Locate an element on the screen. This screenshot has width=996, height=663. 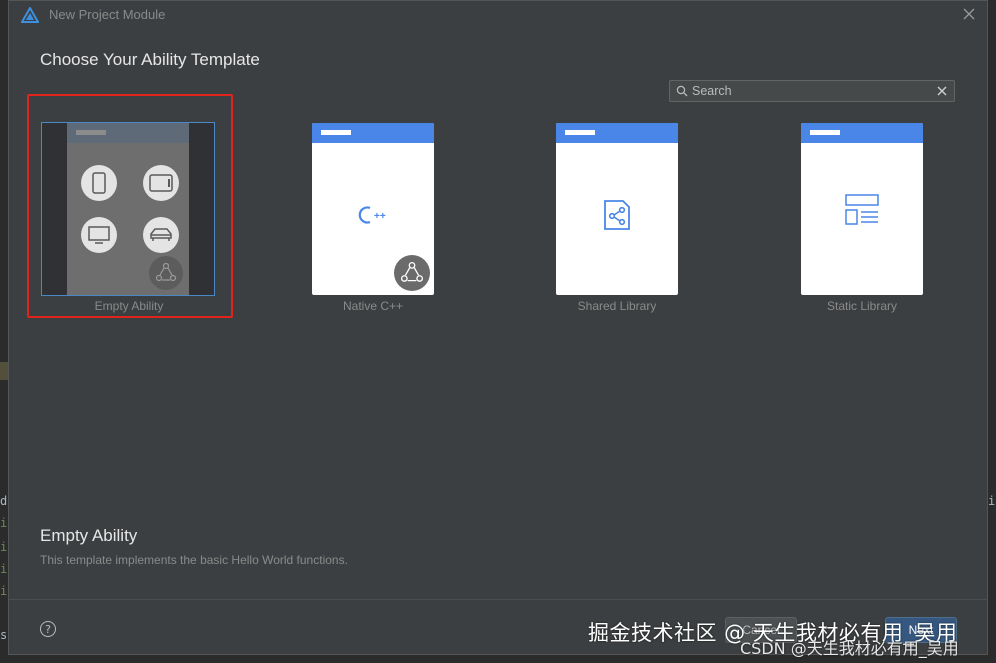
window-title: New Project Module is located at coordinates (107, 14).